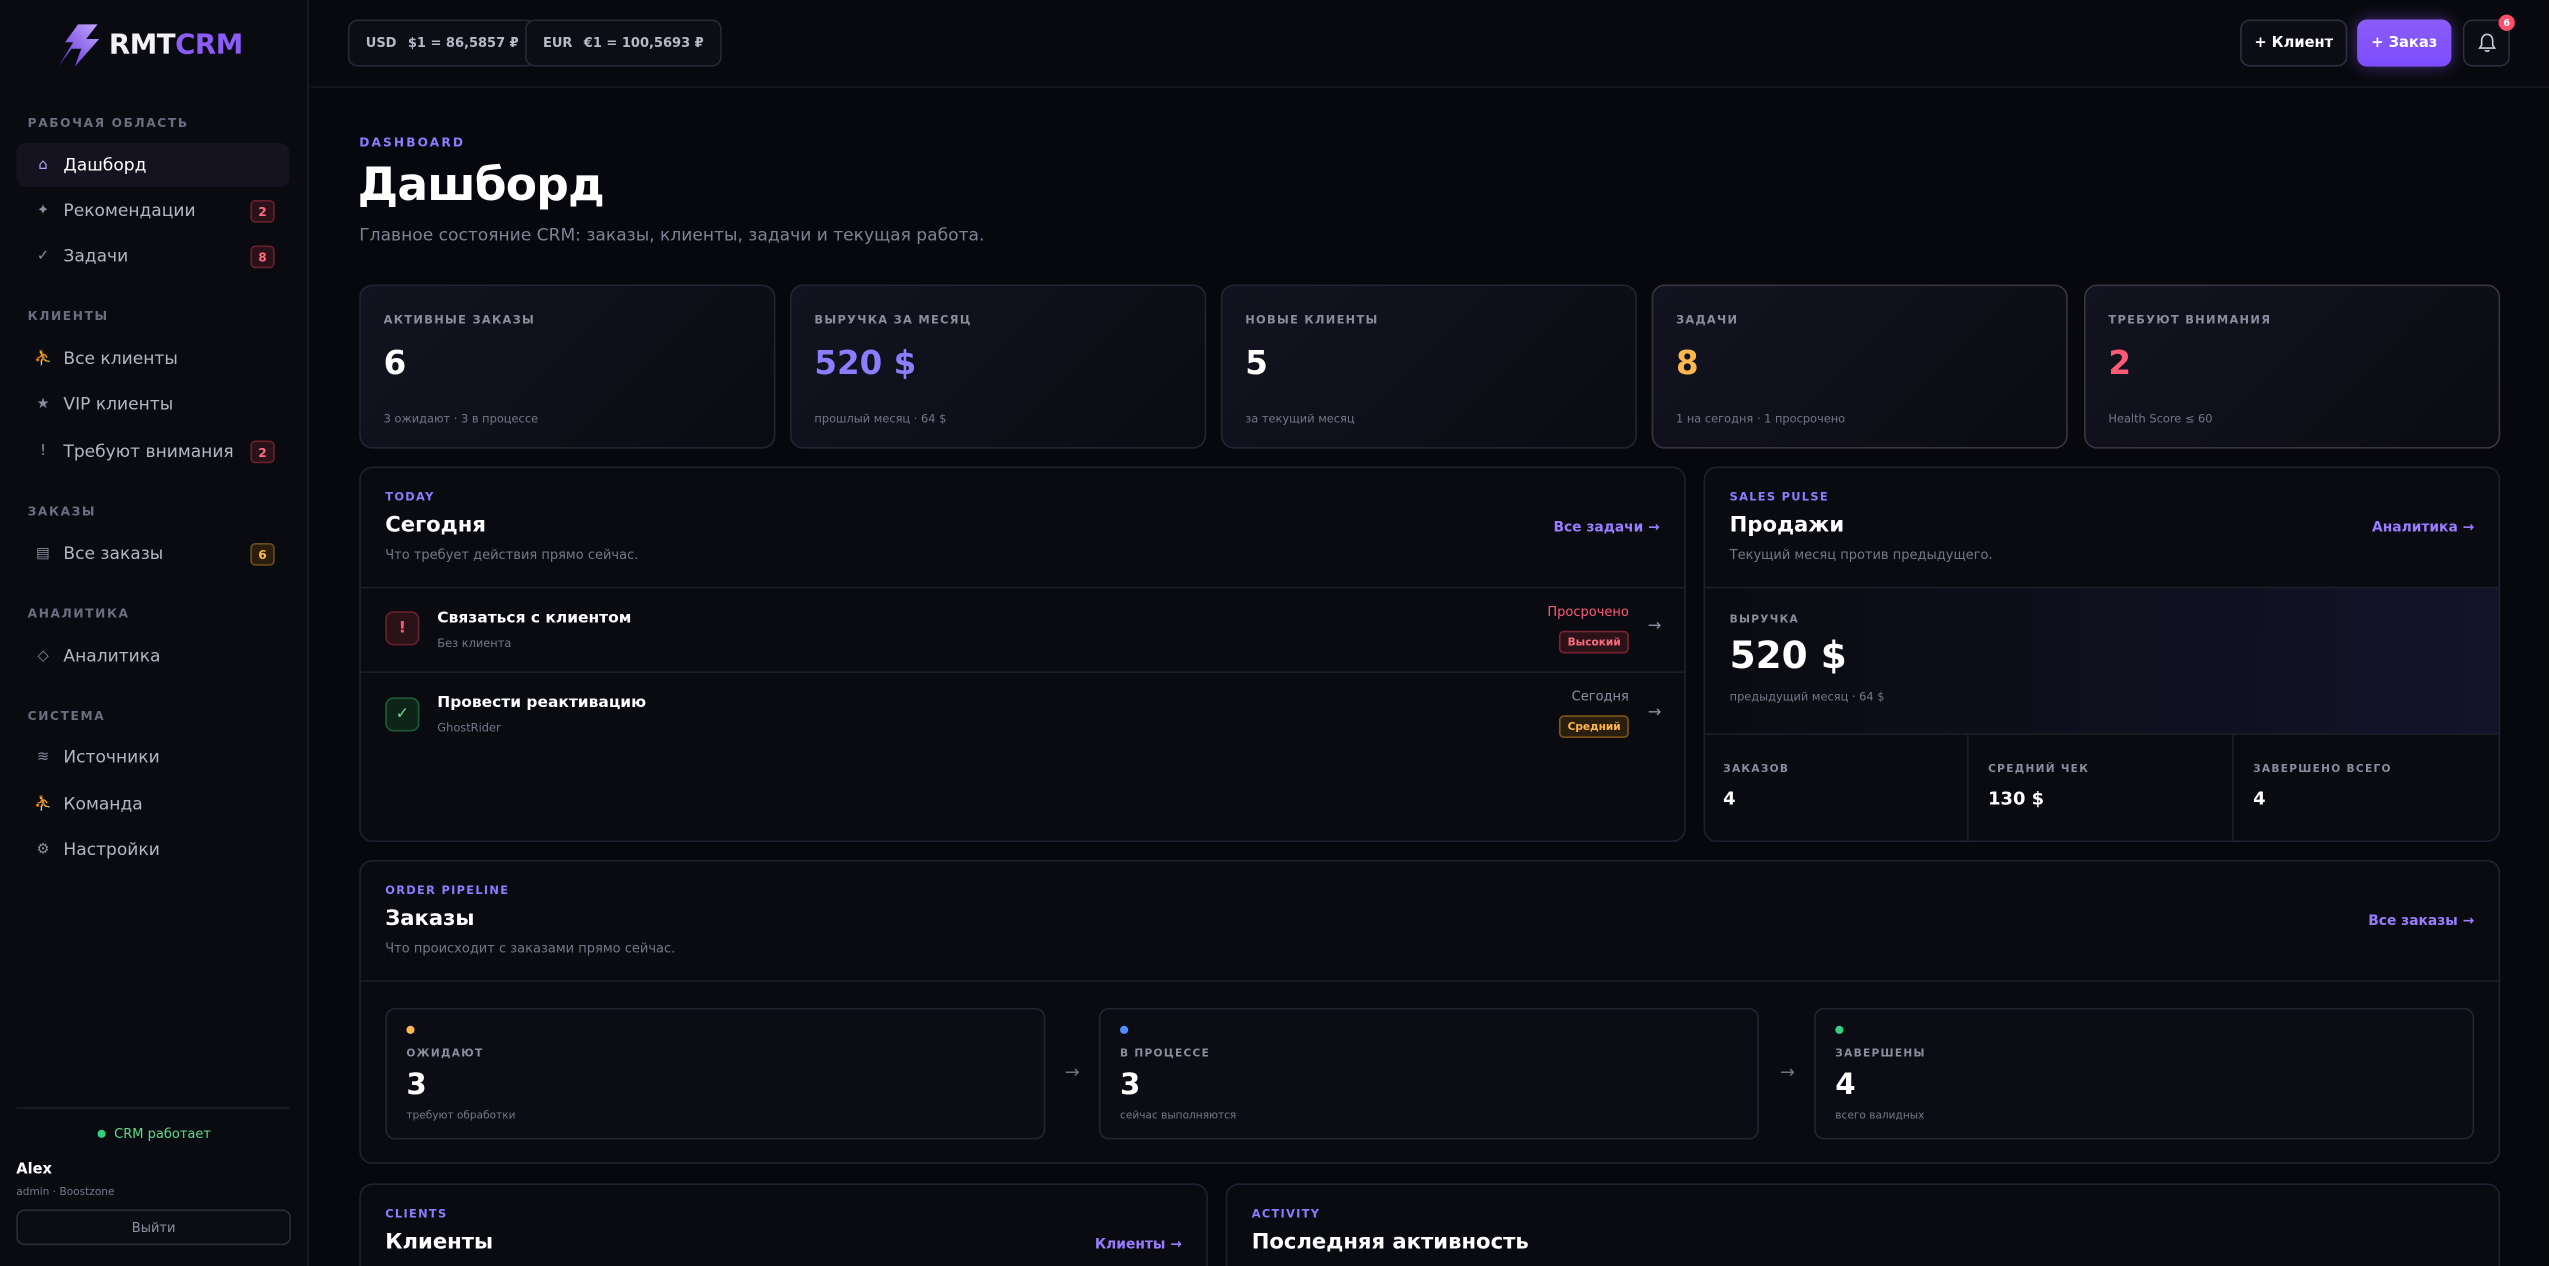  I want to click on crm-status: CRM работает, so click(154, 1134).